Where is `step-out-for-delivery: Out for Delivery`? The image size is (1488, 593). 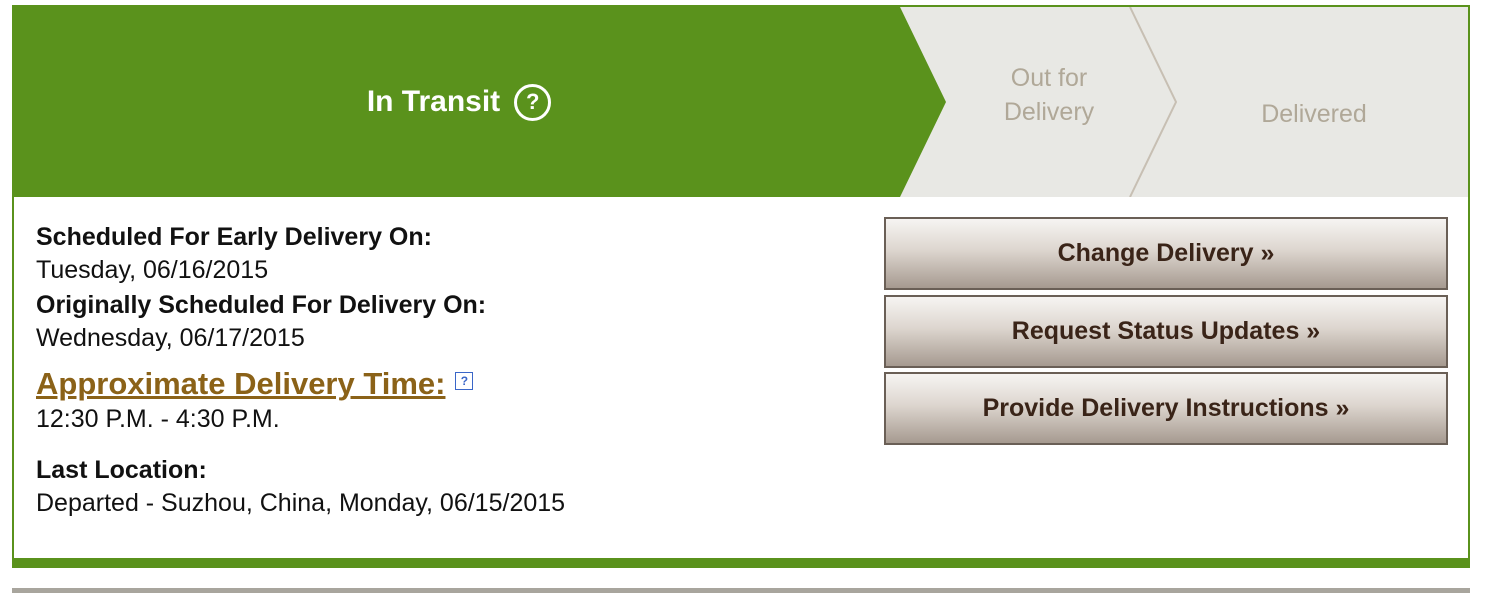
step-out-for-delivery: Out for Delivery is located at coordinates (1049, 95).